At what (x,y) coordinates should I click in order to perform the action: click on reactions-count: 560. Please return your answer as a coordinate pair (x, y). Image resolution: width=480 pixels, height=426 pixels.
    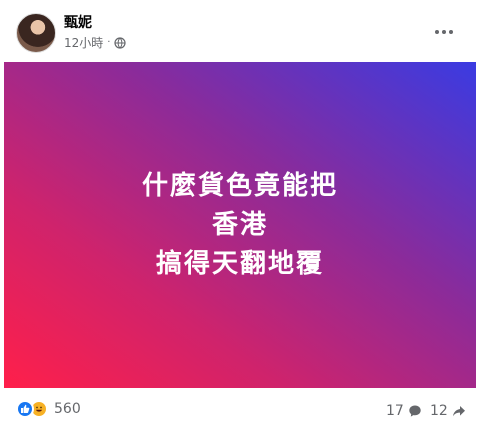
    Looking at the image, I should click on (67, 409).